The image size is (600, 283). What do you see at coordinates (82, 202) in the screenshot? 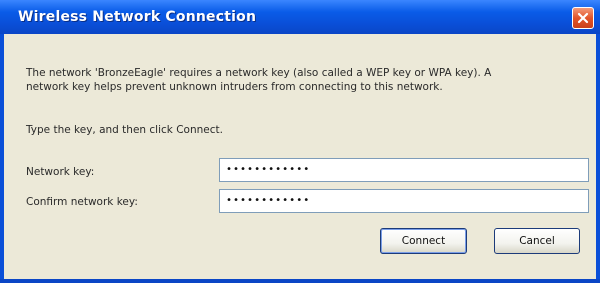
I see `confirm-network-key-label: Confirm network key:` at bounding box center [82, 202].